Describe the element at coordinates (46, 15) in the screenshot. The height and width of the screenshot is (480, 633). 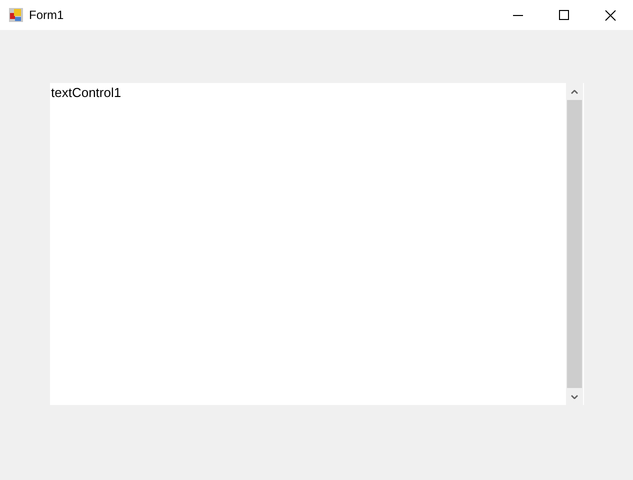
I see `window-title: Form1` at that location.